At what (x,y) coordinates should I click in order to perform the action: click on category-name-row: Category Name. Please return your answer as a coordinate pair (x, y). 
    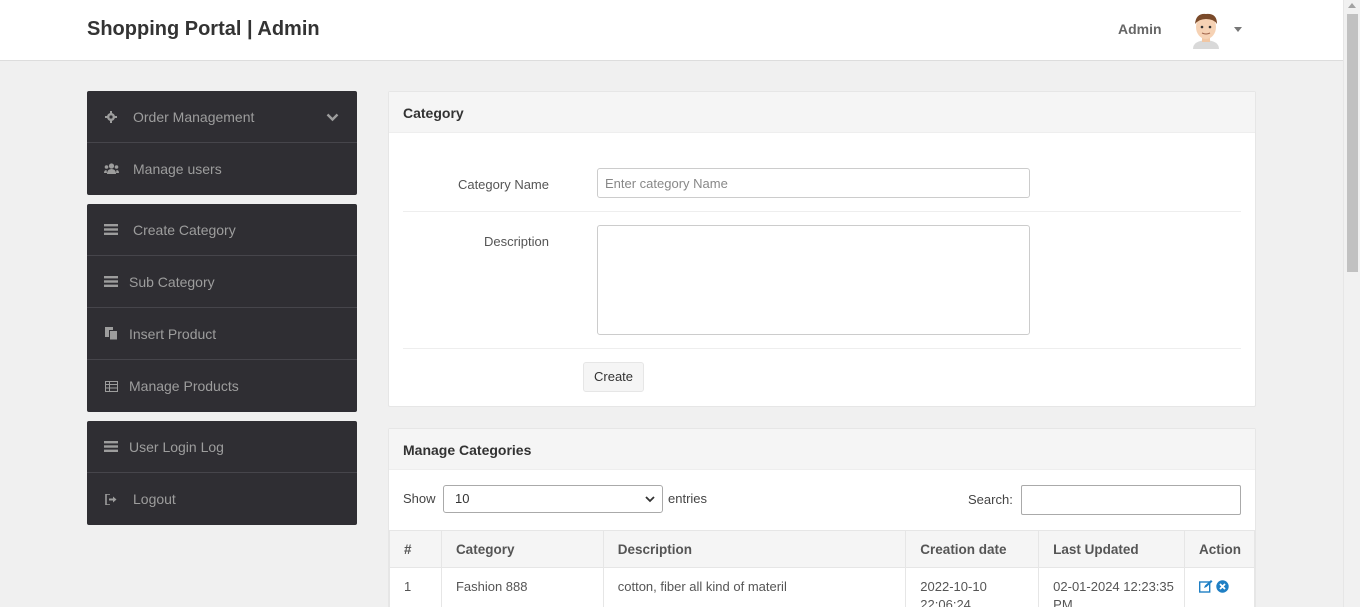
    Looking at the image, I should click on (822, 172).